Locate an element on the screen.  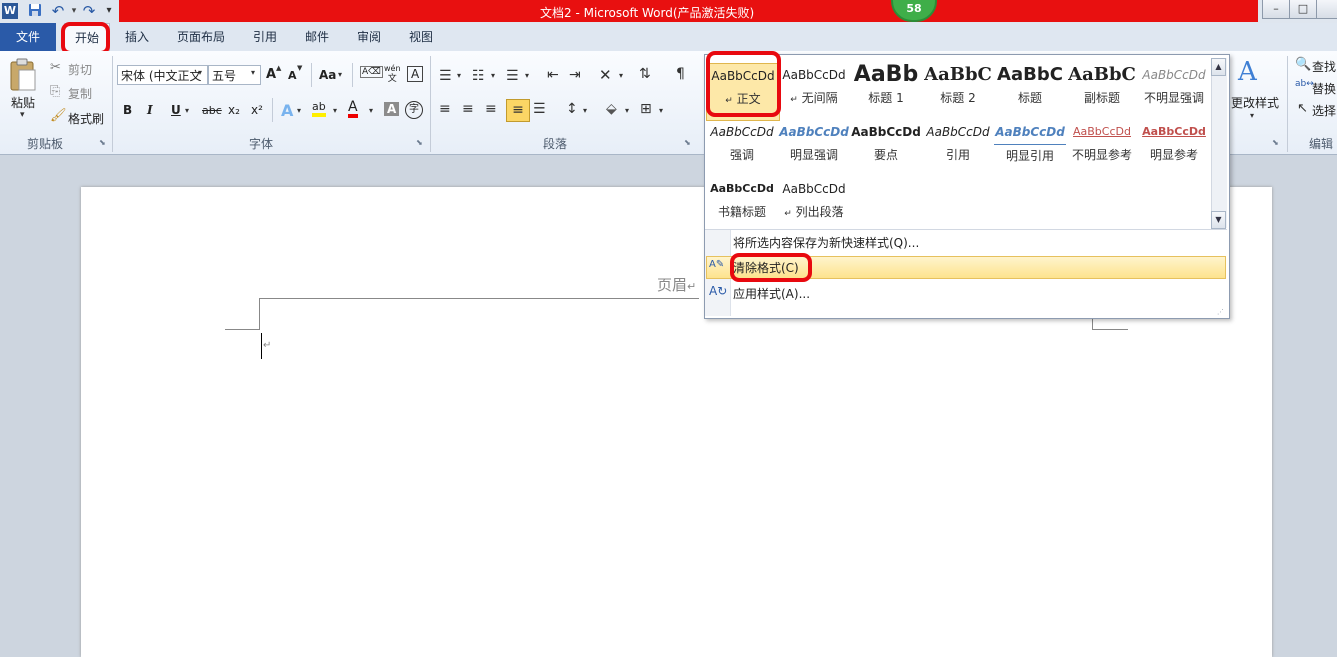
numbering-icon: ☷ is located at coordinates (478, 76).